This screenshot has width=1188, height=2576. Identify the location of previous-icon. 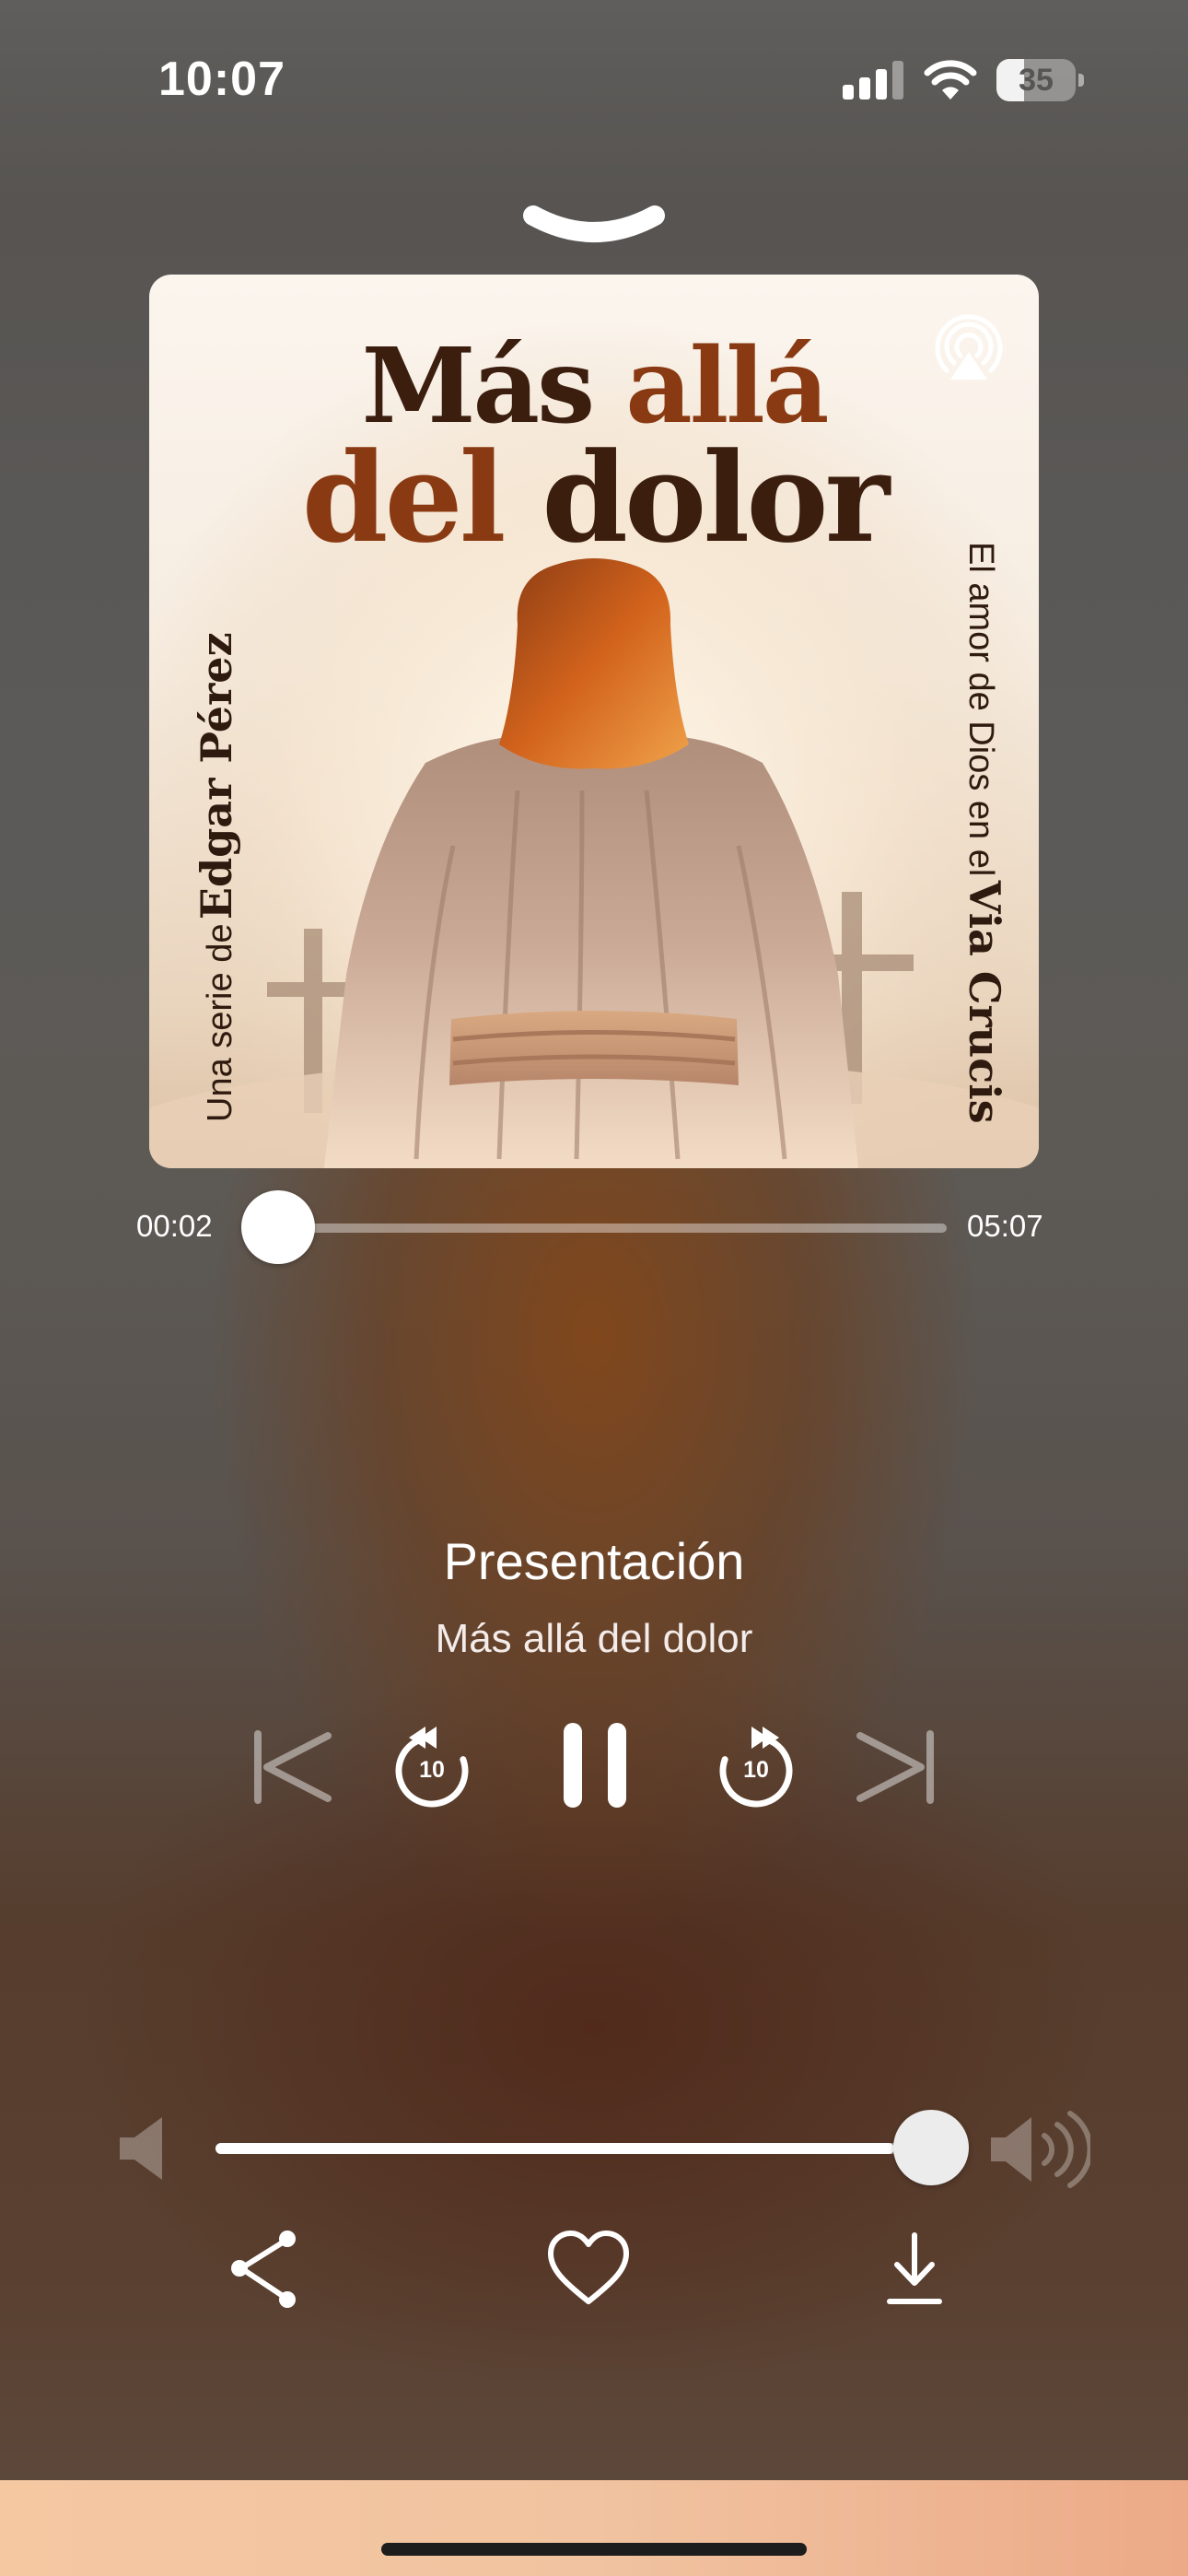
(293, 1767).